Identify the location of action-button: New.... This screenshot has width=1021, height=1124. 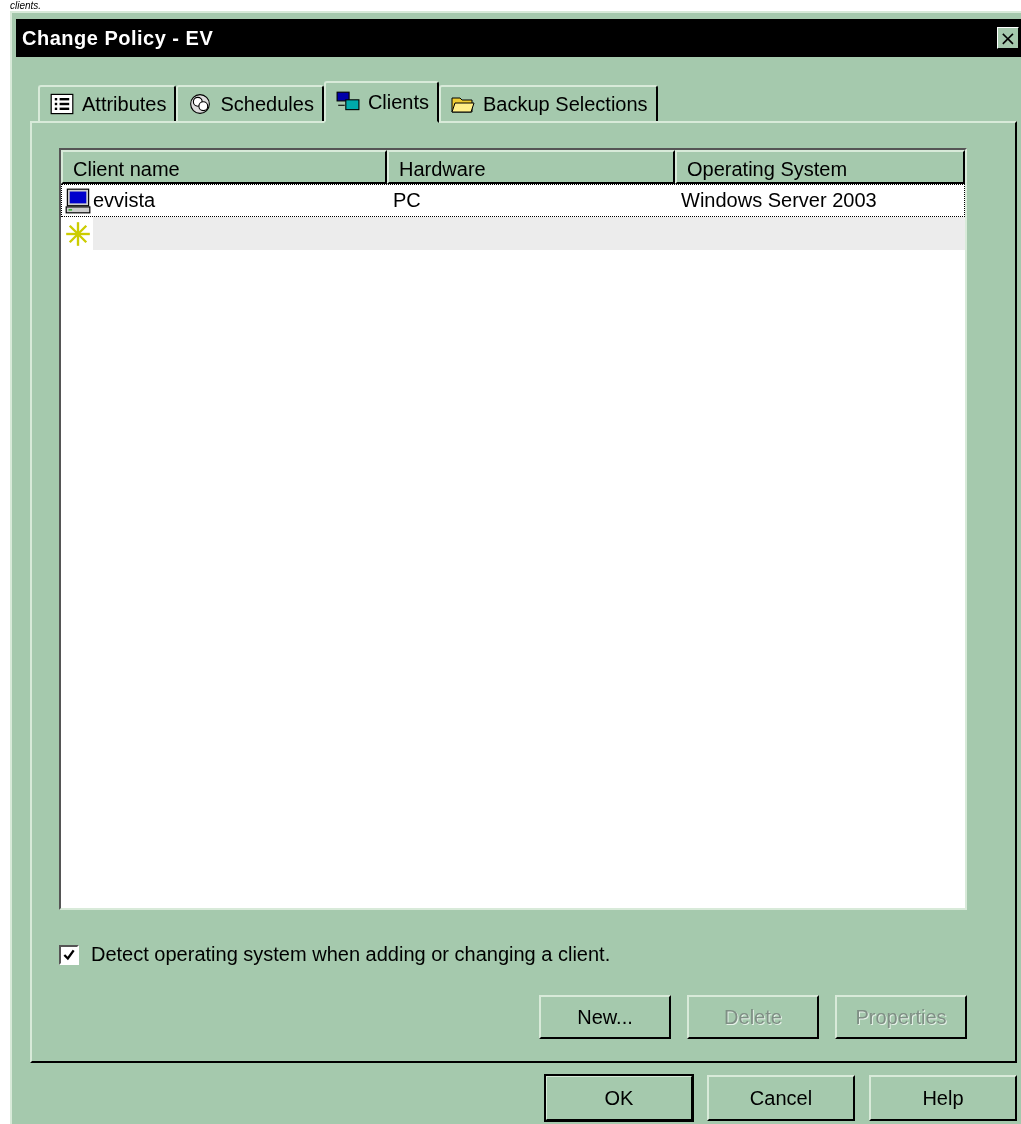
(605, 1017).